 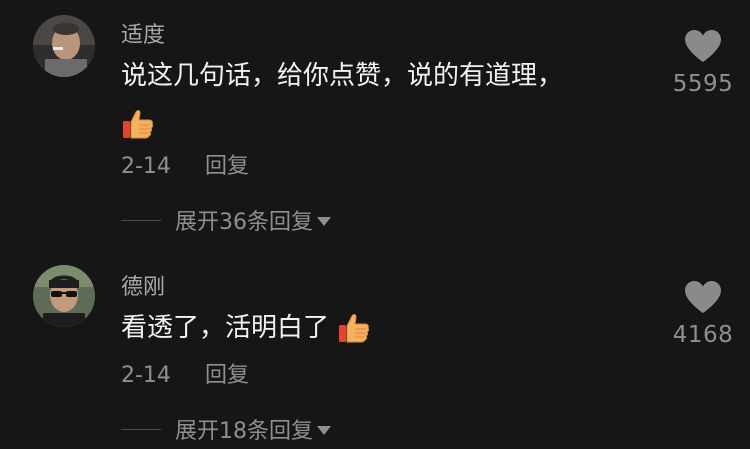 I want to click on like-button: 4168, so click(x=703, y=314).